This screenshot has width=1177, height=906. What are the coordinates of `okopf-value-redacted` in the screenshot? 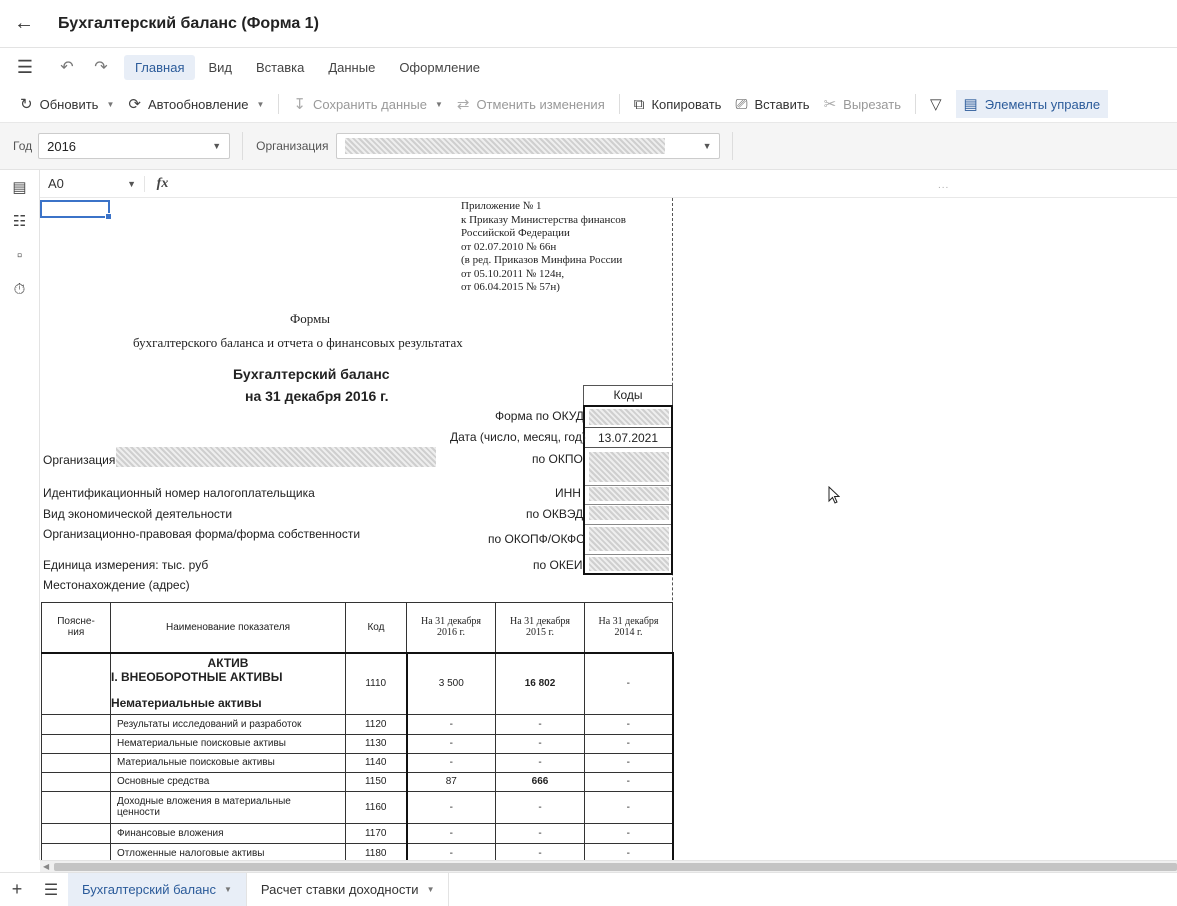 It's located at (629, 539).